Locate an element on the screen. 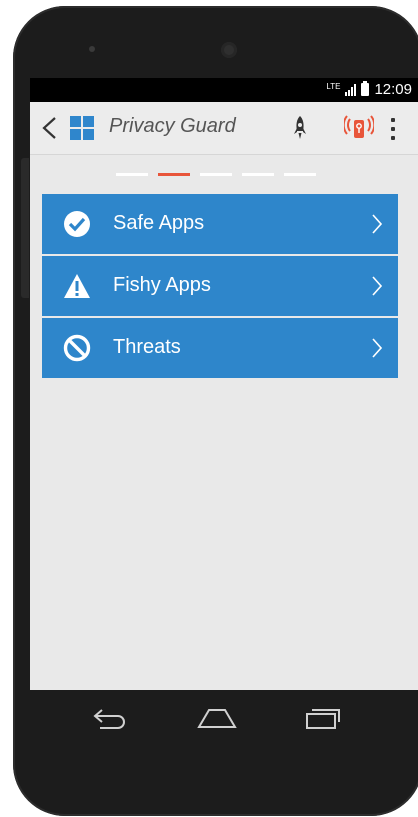 The height and width of the screenshot is (817, 418). back-chevron-icon is located at coordinates (49, 128).